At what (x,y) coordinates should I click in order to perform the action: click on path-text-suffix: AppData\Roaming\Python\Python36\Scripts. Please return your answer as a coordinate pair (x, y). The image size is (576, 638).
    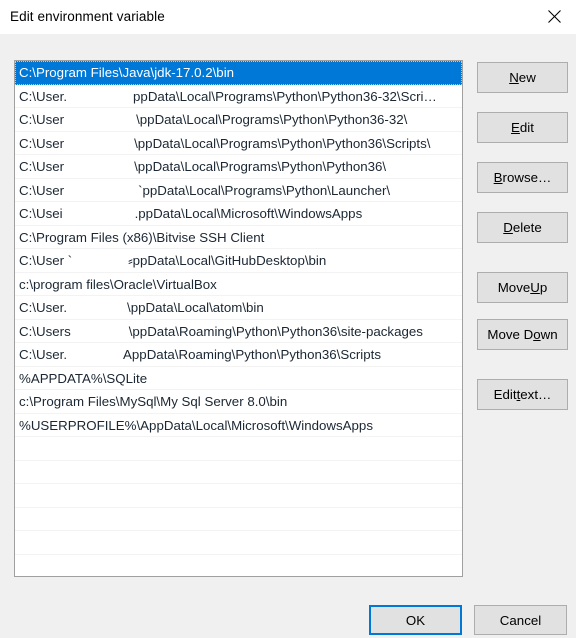
    Looking at the image, I should click on (252, 354).